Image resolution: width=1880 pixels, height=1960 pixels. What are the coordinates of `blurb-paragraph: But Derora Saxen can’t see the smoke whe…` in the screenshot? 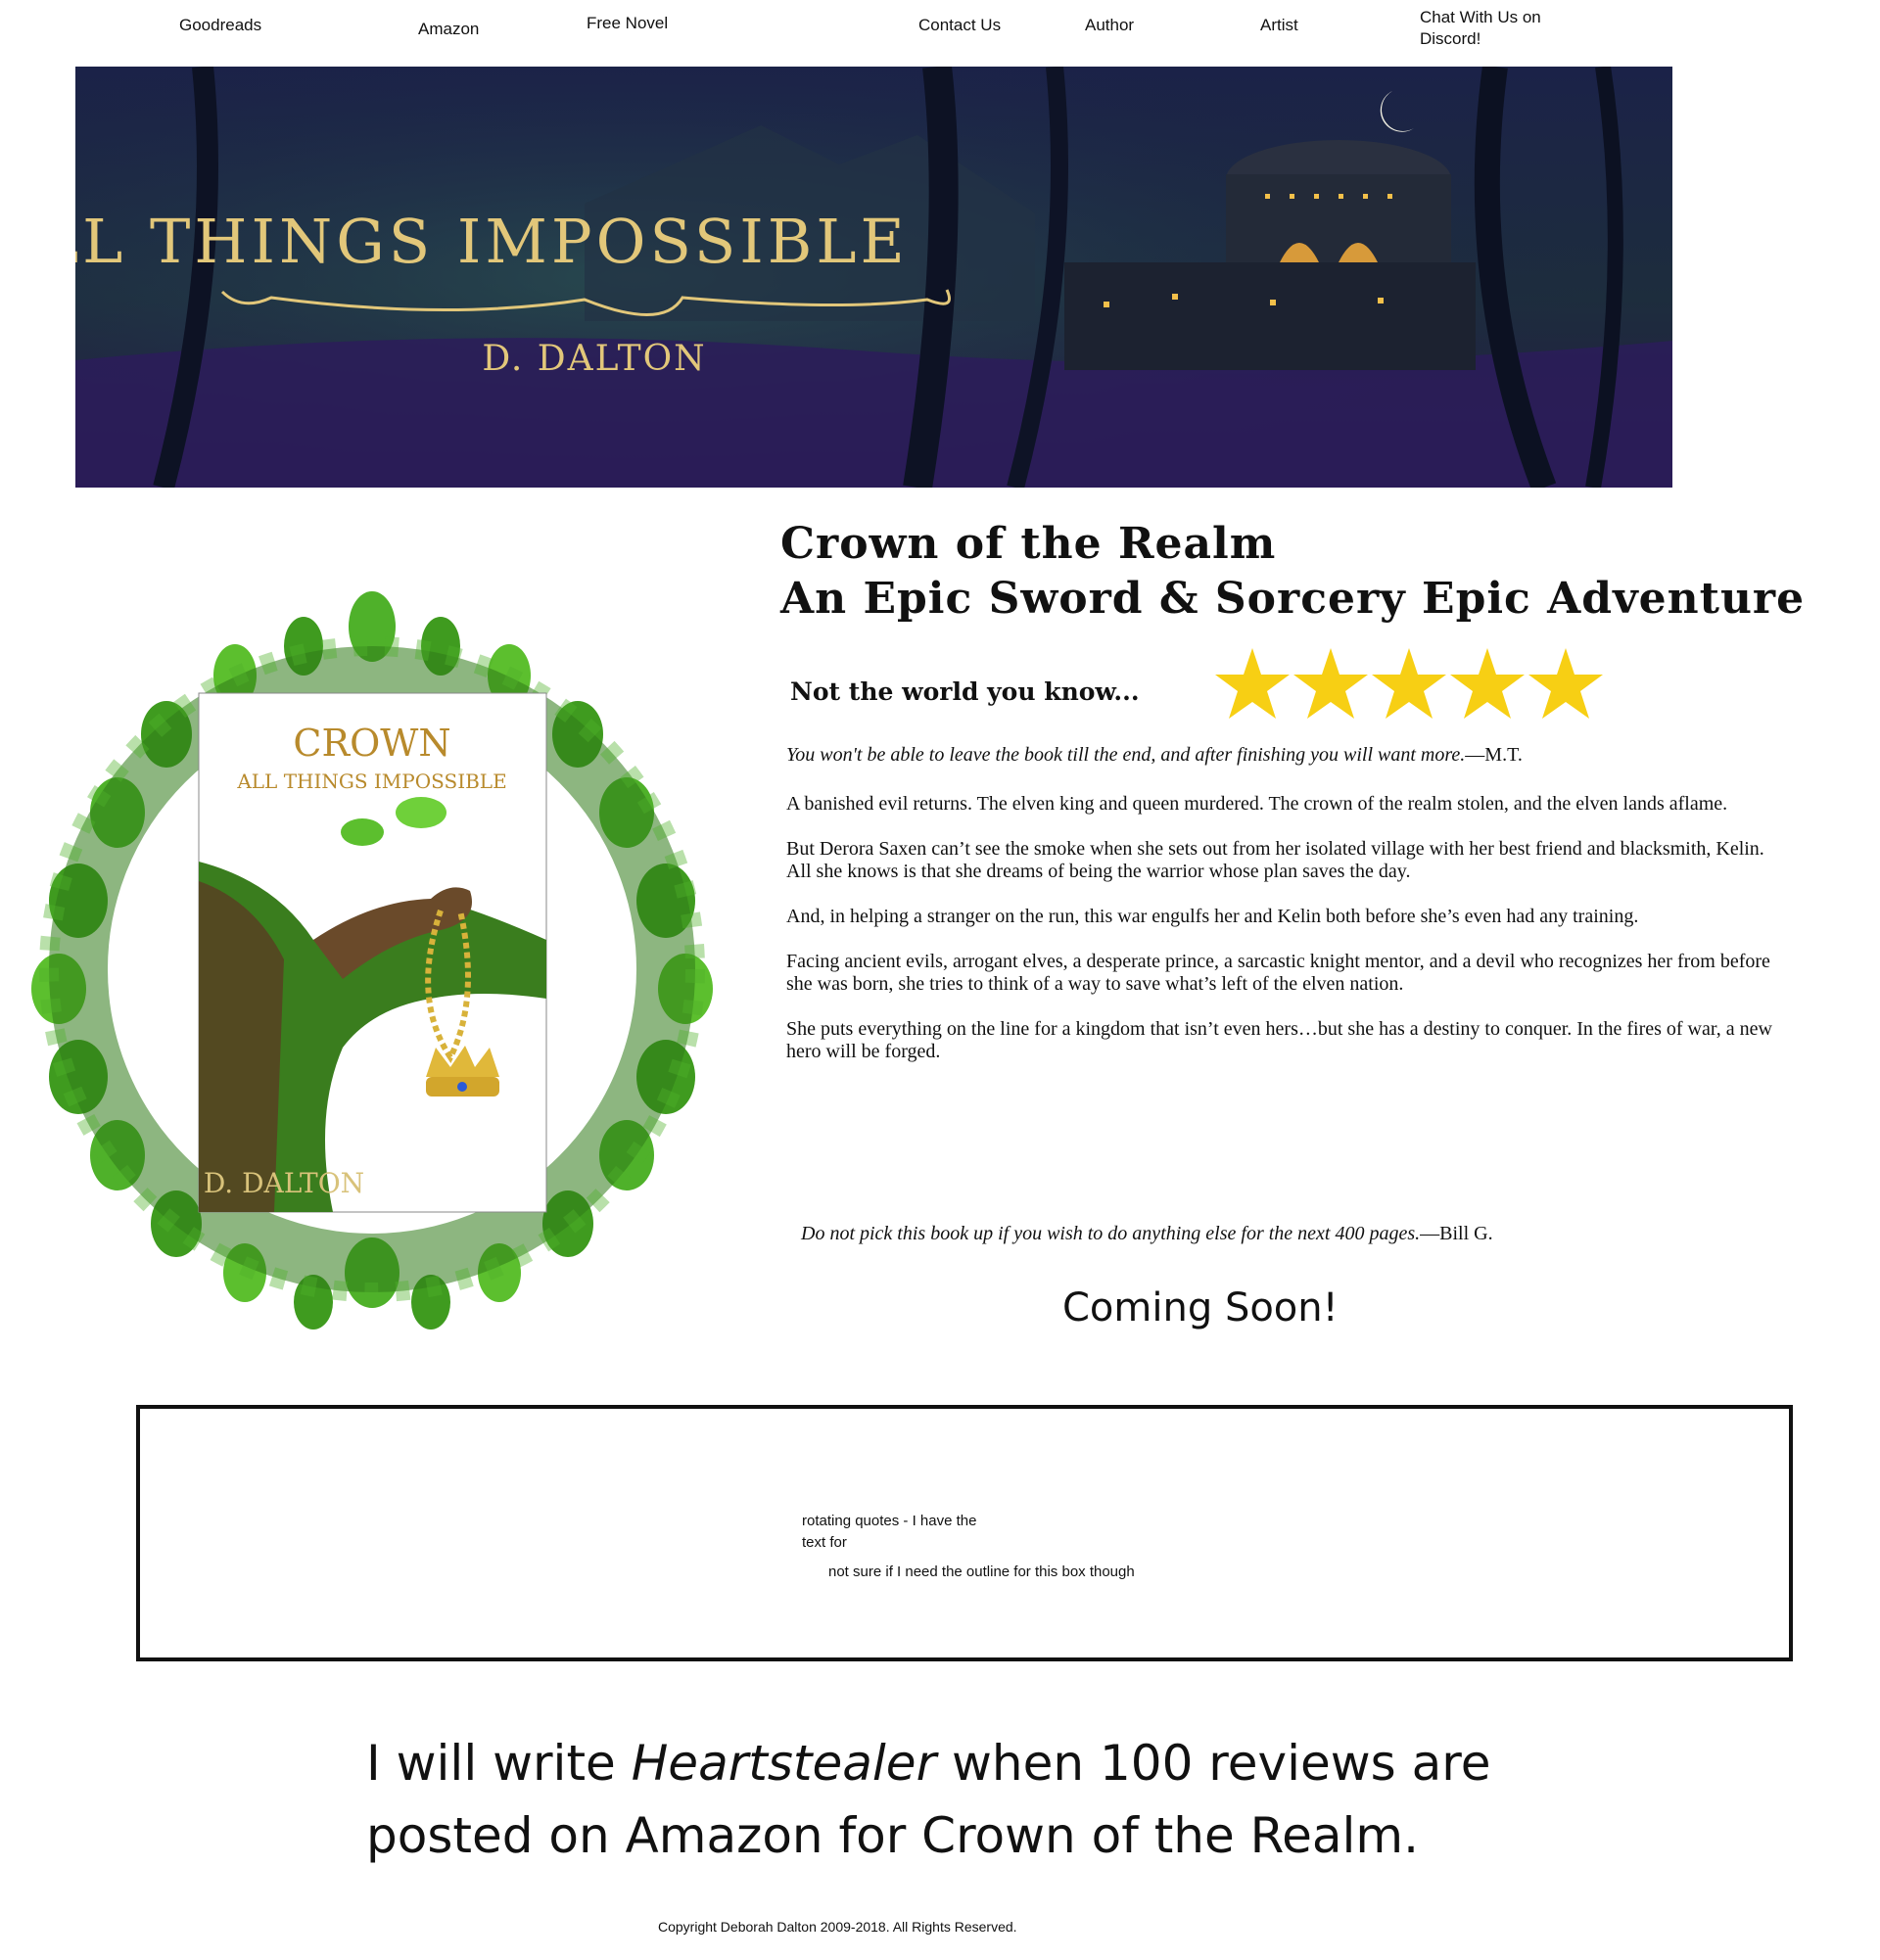 It's located at (1275, 860).